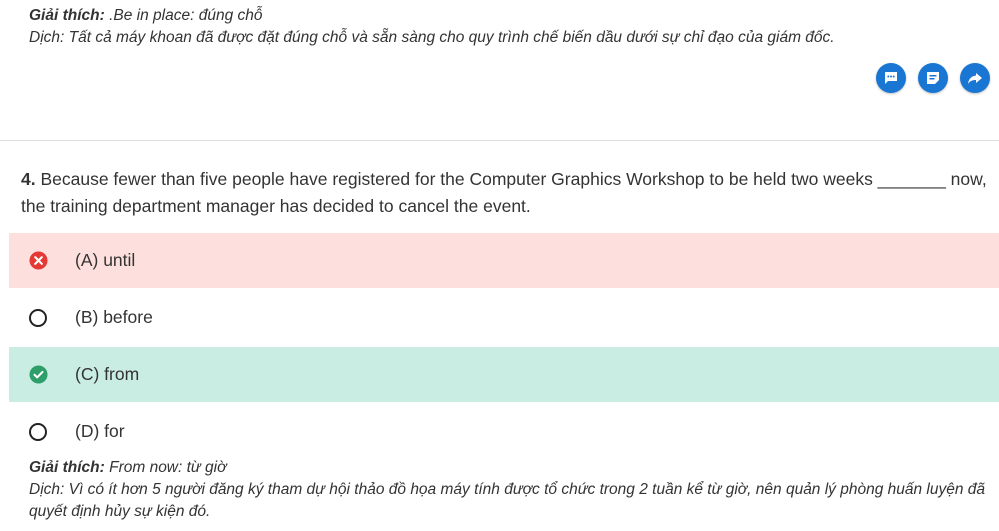  I want to click on explanation-line: Giải thích: From now: từ giờ, so click(510, 468).